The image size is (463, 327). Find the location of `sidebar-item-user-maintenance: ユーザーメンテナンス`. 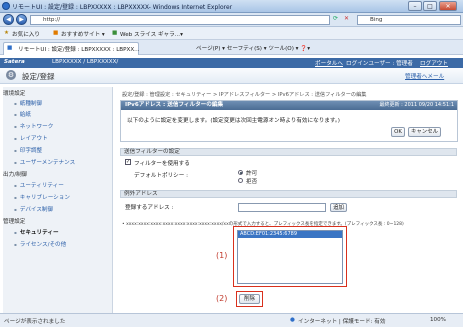

sidebar-item-user-maintenance: ユーザーメンテナンス is located at coordinates (45, 162).